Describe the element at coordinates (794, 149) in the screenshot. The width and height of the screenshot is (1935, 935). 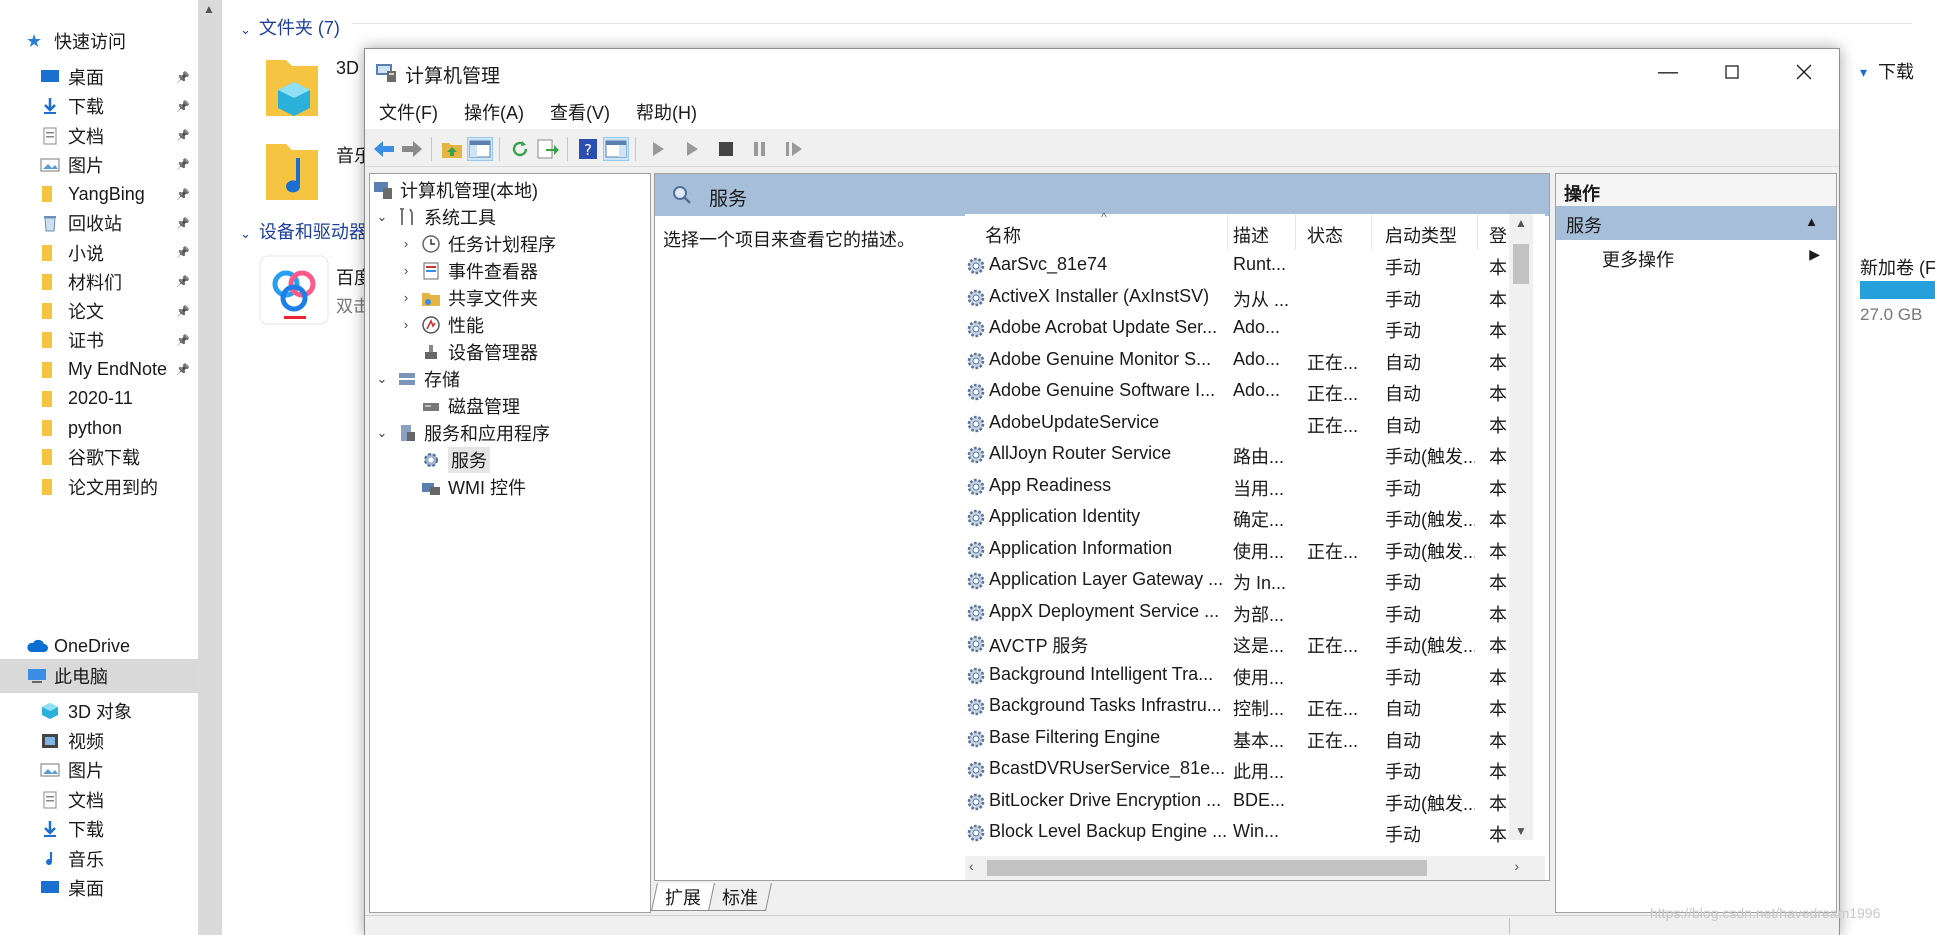
I see `restart-service-button` at that location.